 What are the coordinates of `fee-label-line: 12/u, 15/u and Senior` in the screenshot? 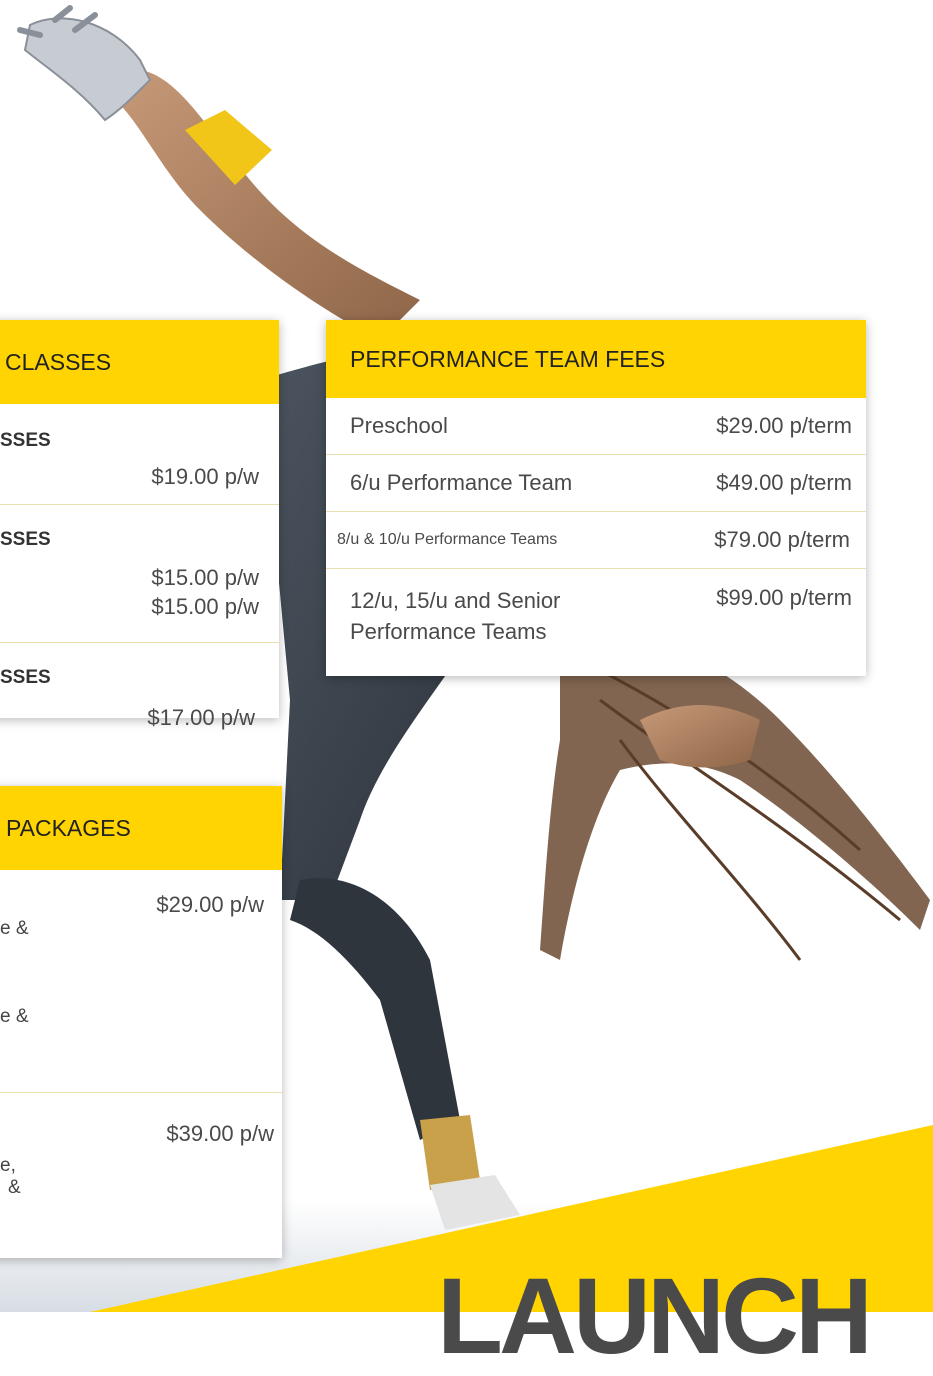 It's located at (455, 600).